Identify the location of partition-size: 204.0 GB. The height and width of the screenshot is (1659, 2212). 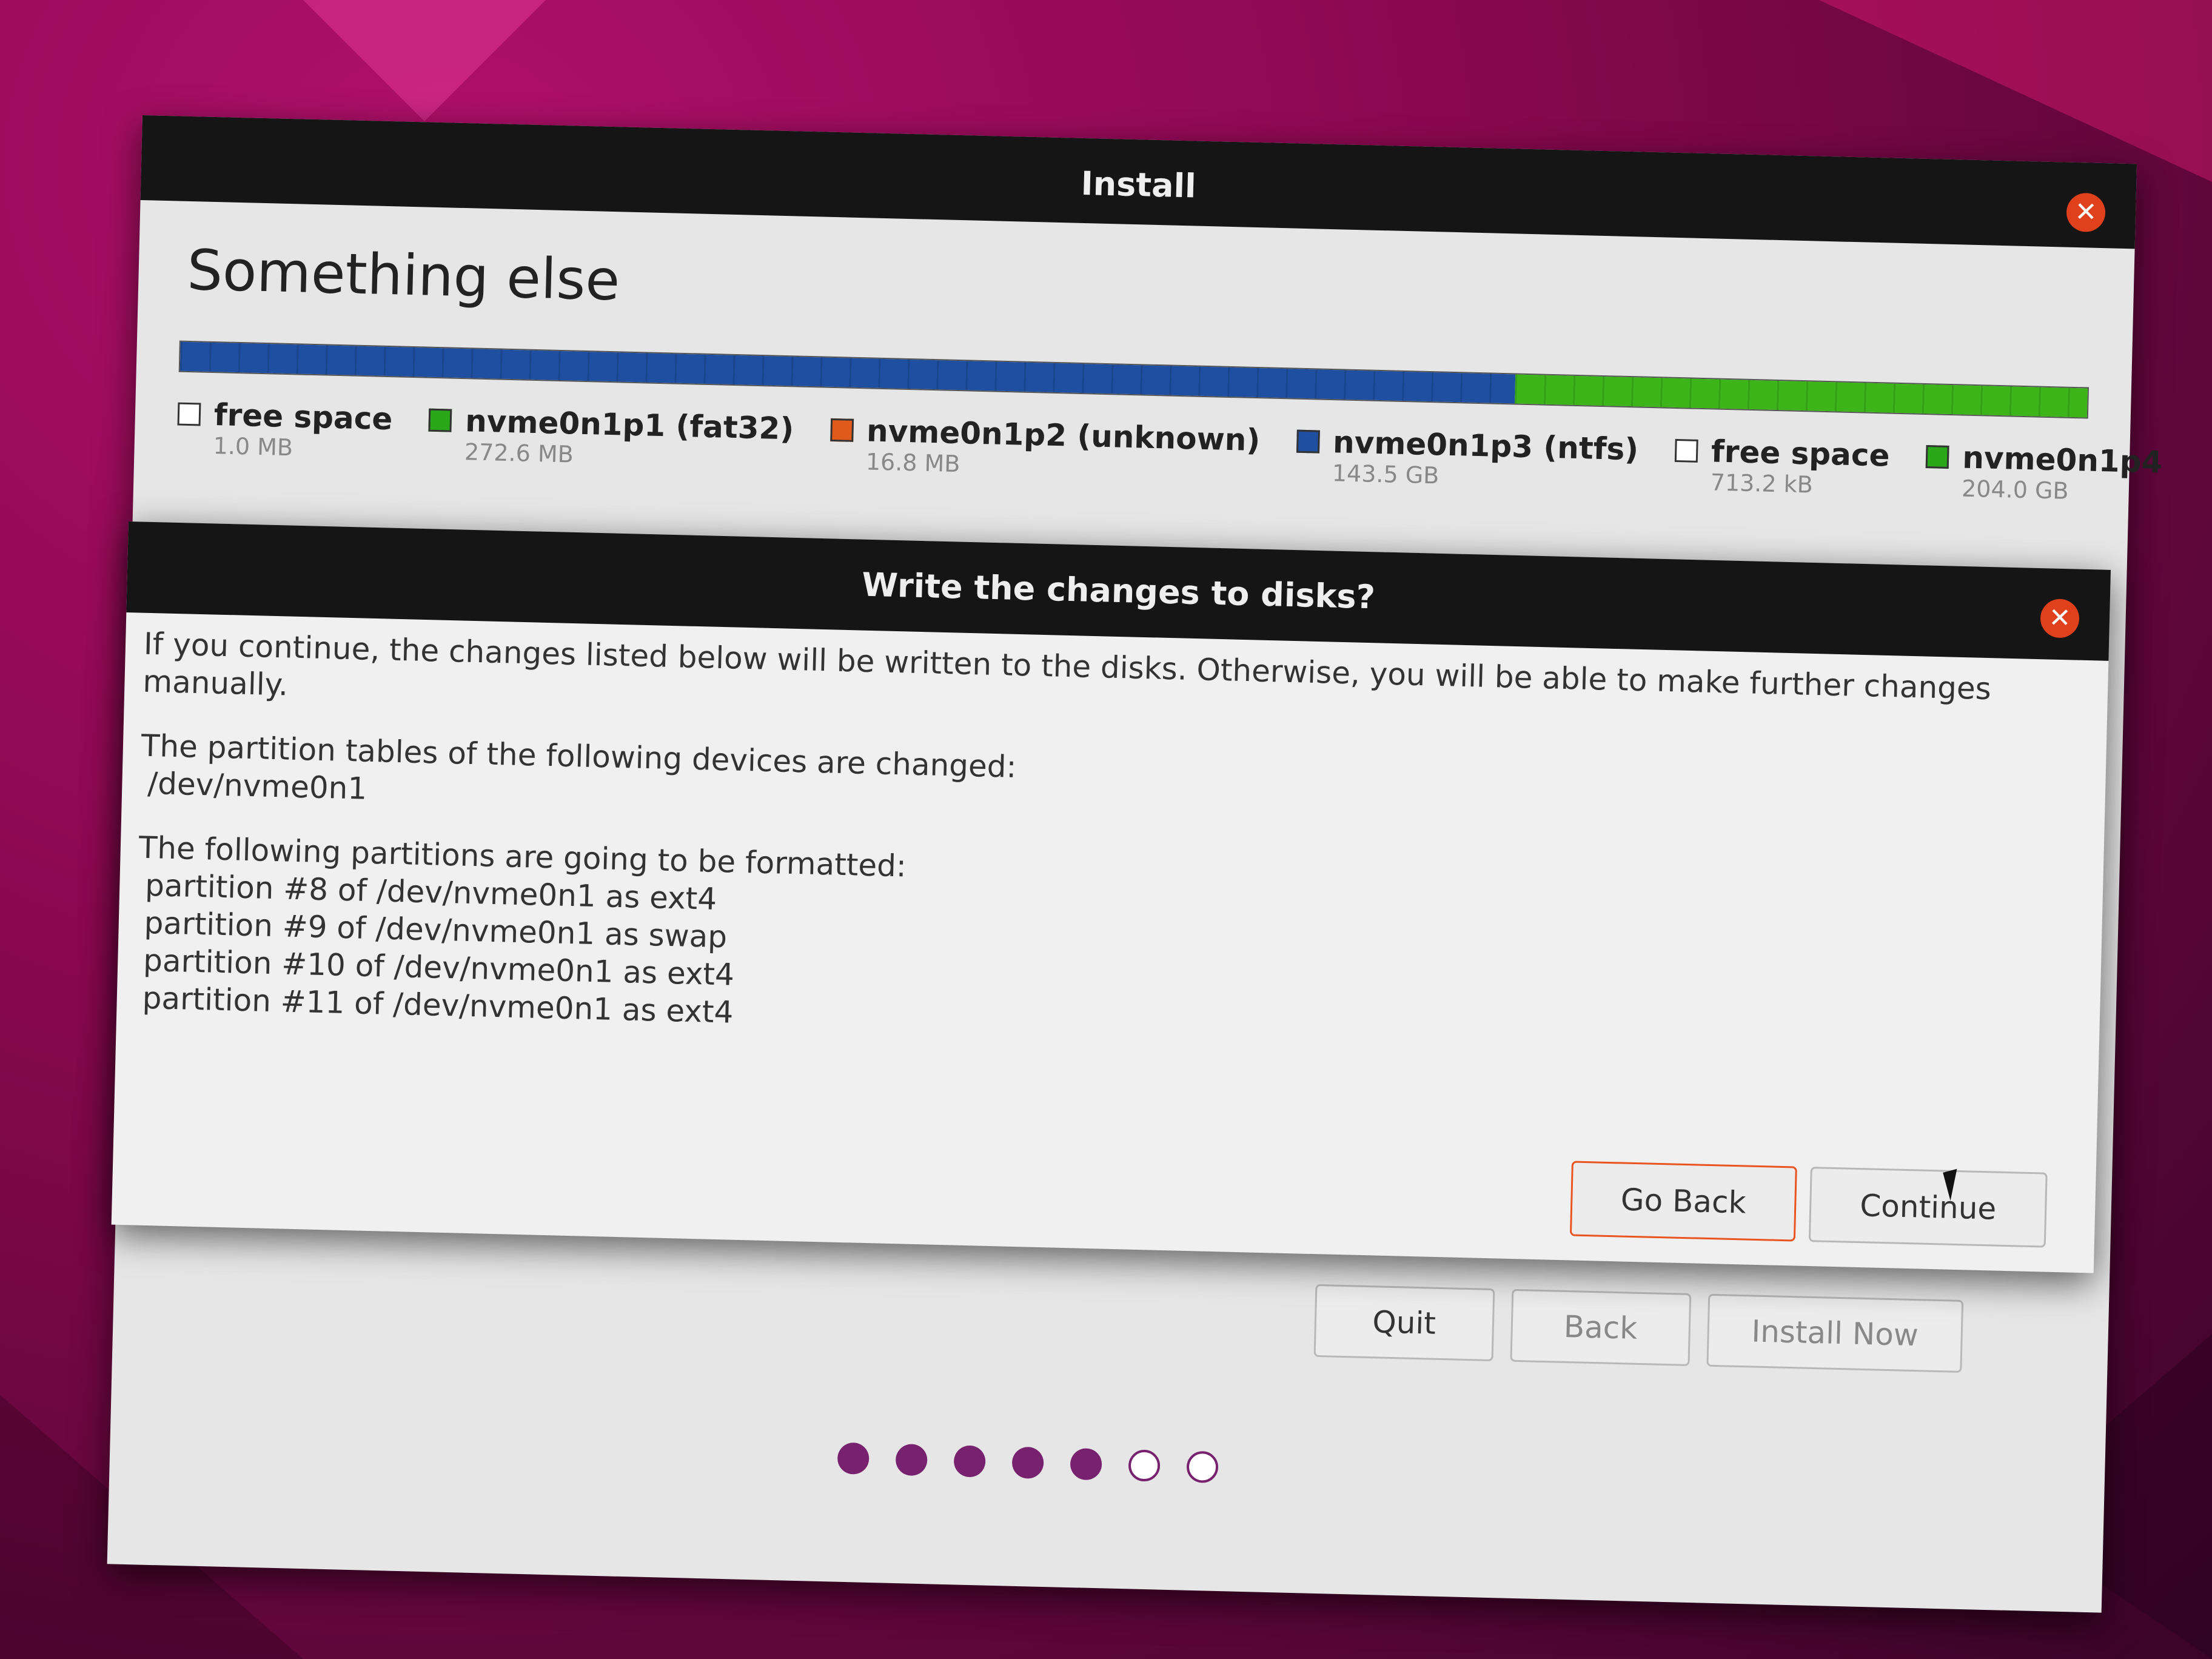
(2016, 489).